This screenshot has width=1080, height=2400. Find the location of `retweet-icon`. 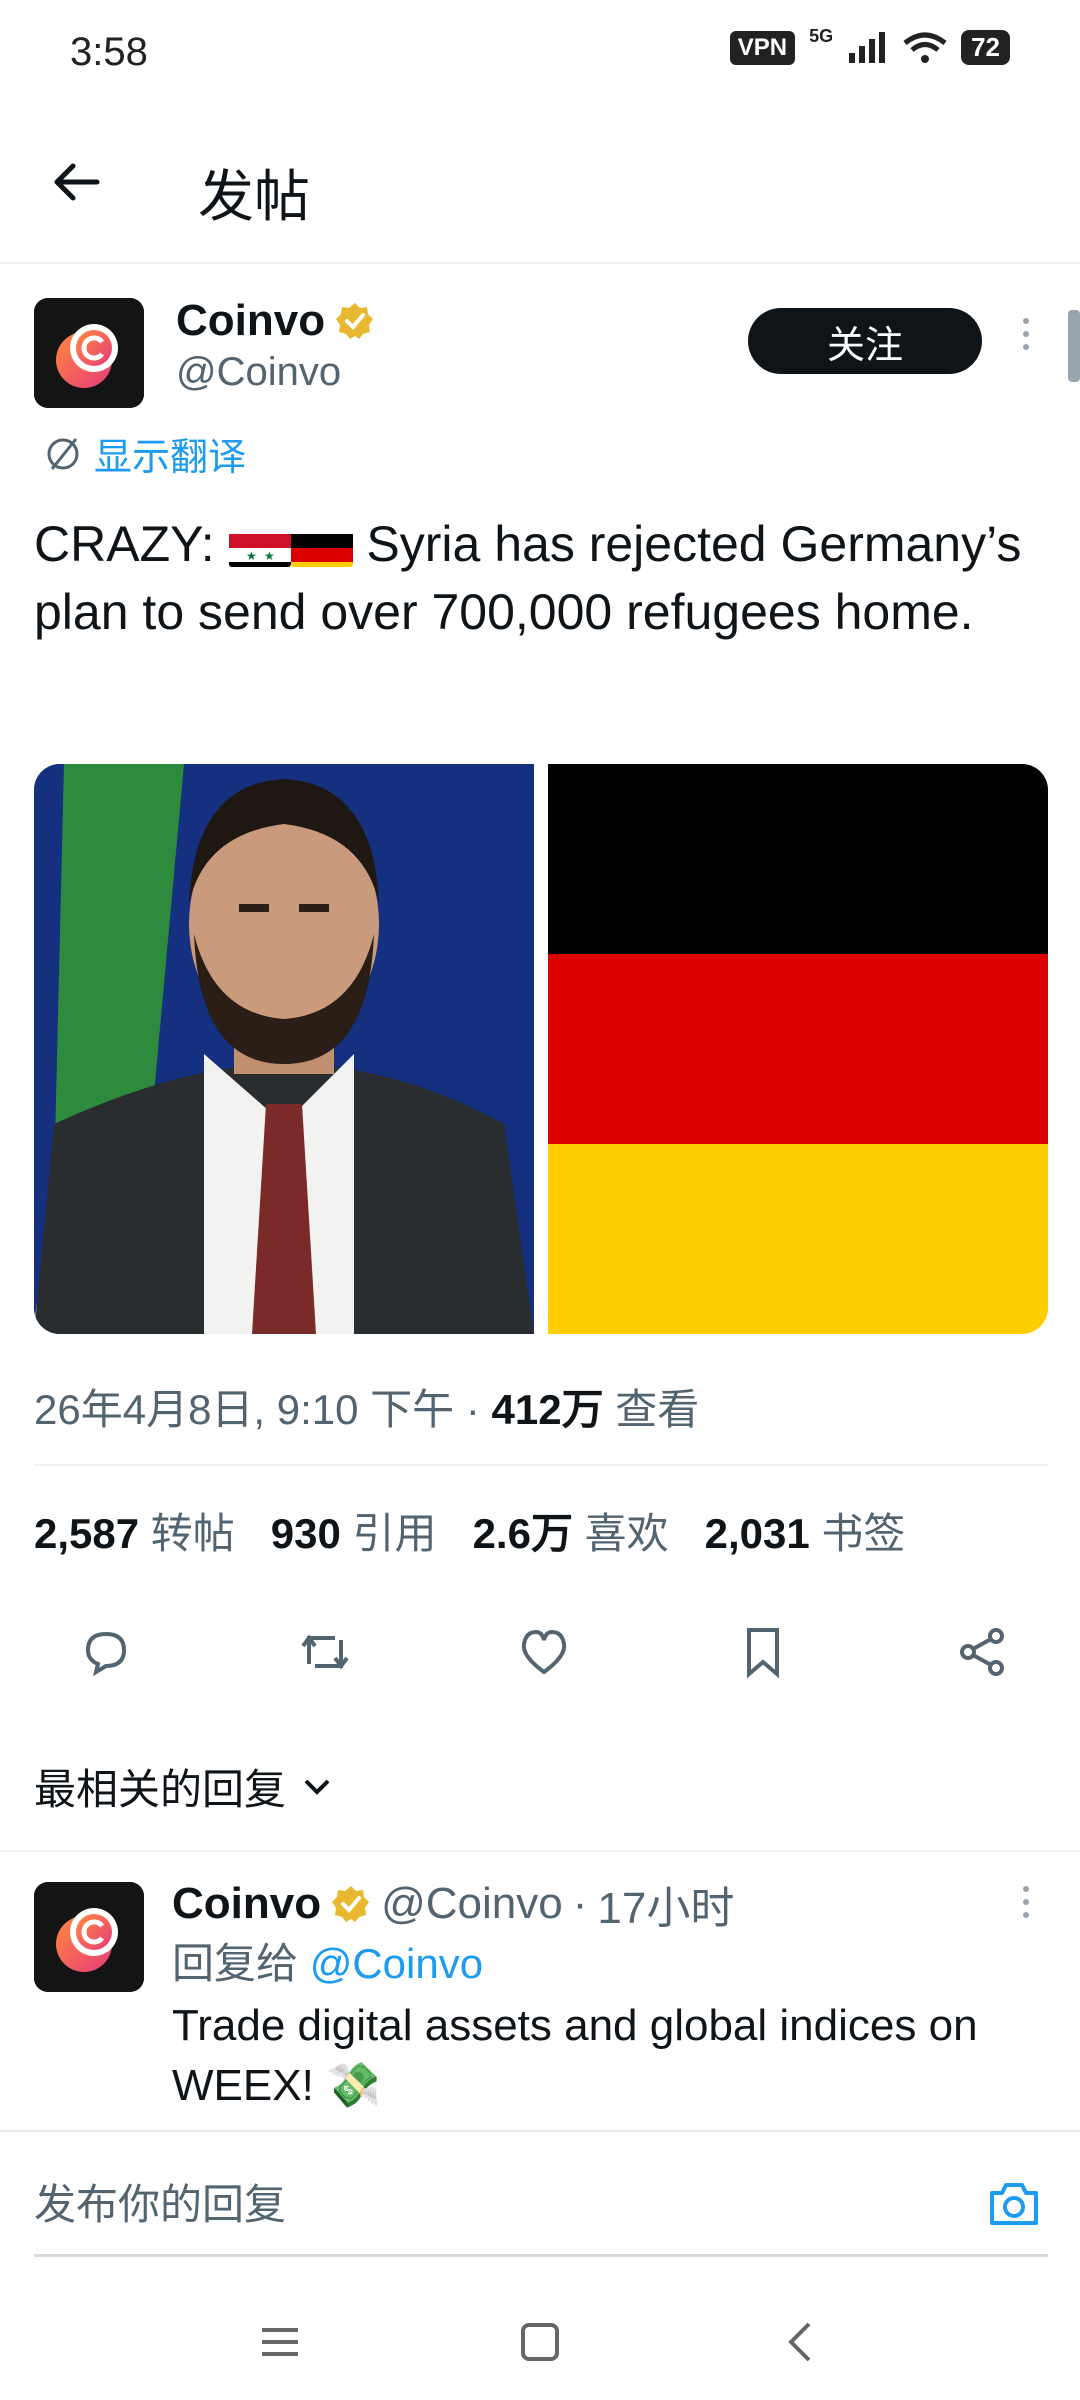

retweet-icon is located at coordinates (325, 1652).